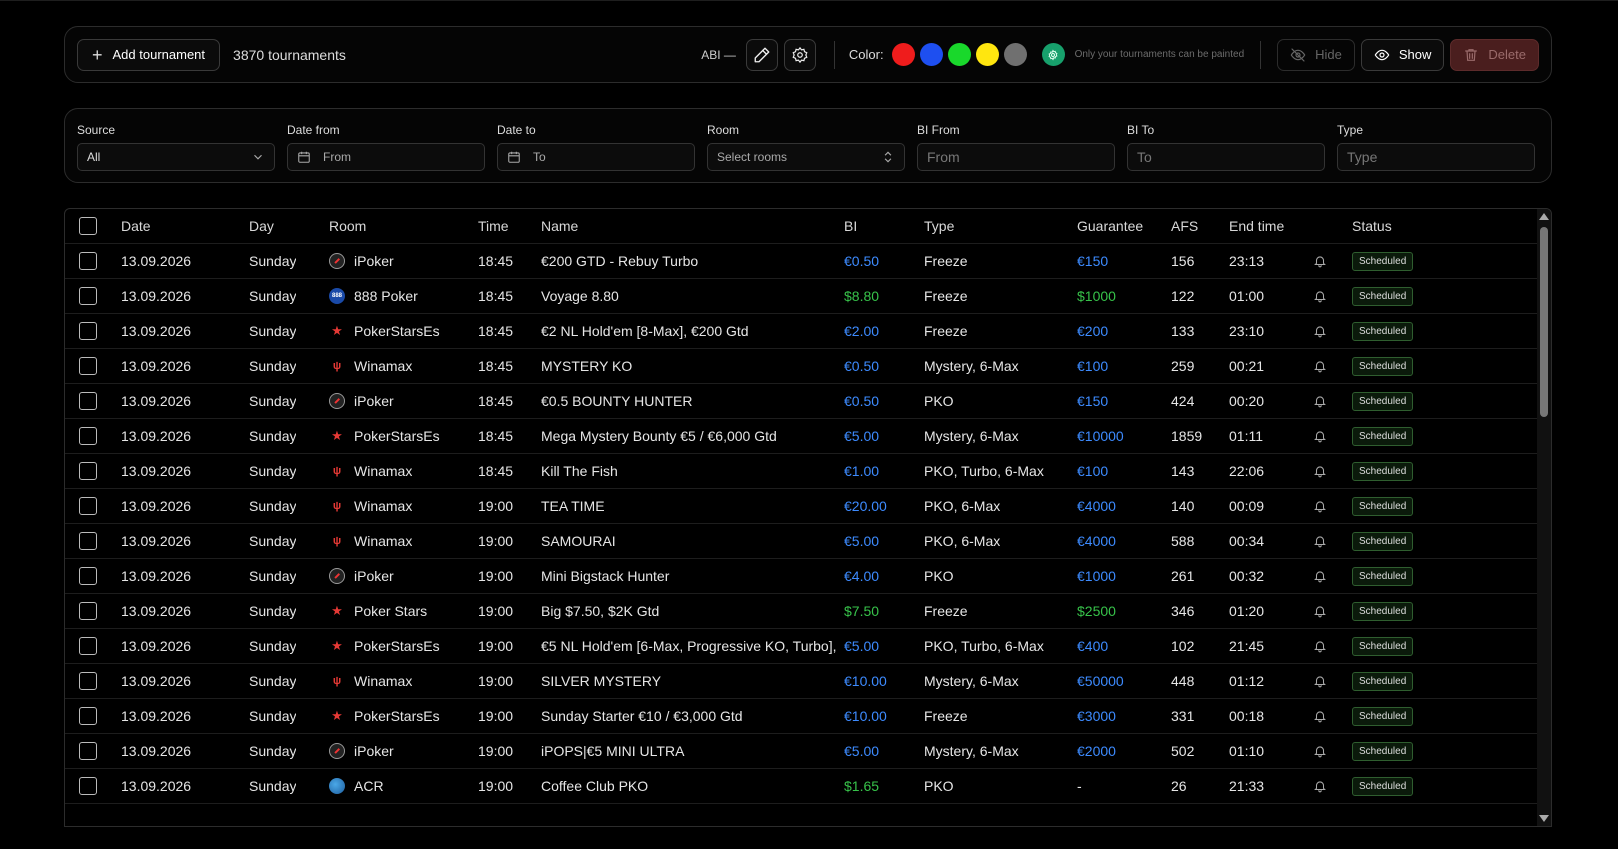  What do you see at coordinates (1316, 54) in the screenshot?
I see `hide-button: Hide` at bounding box center [1316, 54].